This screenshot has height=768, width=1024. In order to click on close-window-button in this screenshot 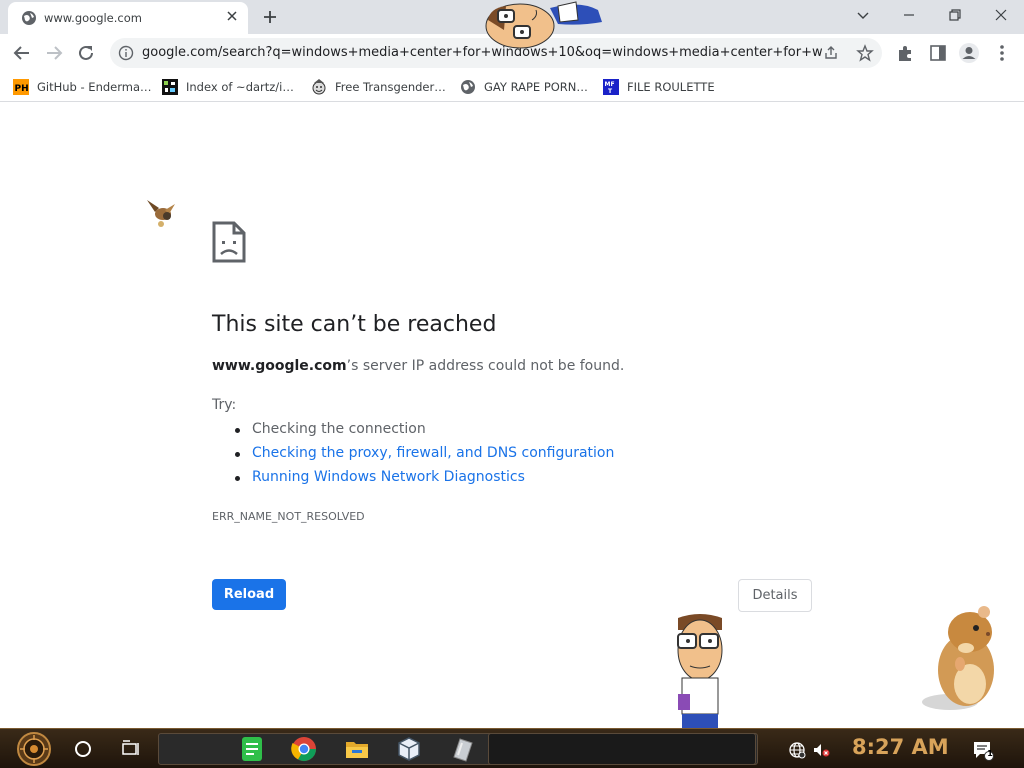, I will do `click(1001, 15)`.